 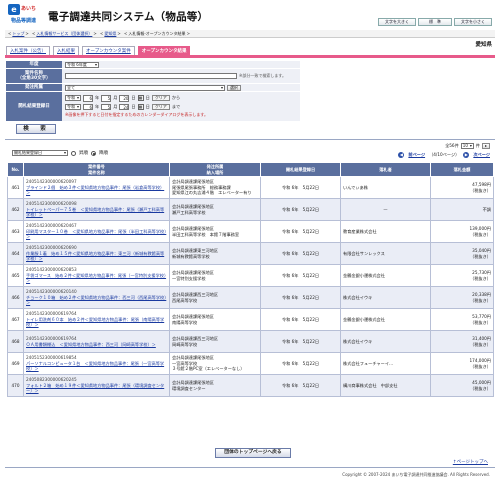 I want to click on row-office: 発注所属 全て 選択, so click(x=153, y=88).